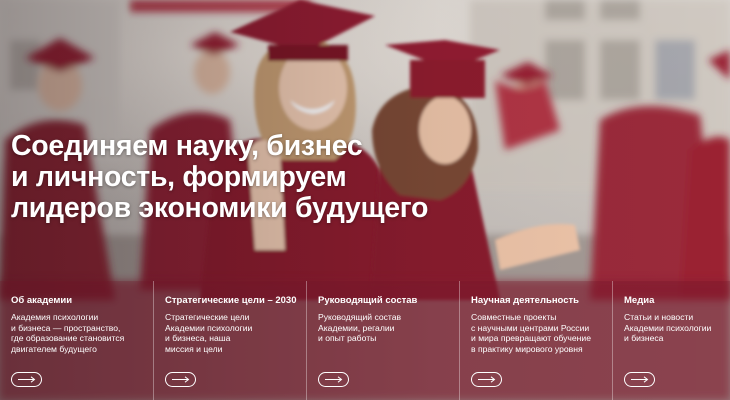  I want to click on card-title: Руководящий состав, so click(368, 300).